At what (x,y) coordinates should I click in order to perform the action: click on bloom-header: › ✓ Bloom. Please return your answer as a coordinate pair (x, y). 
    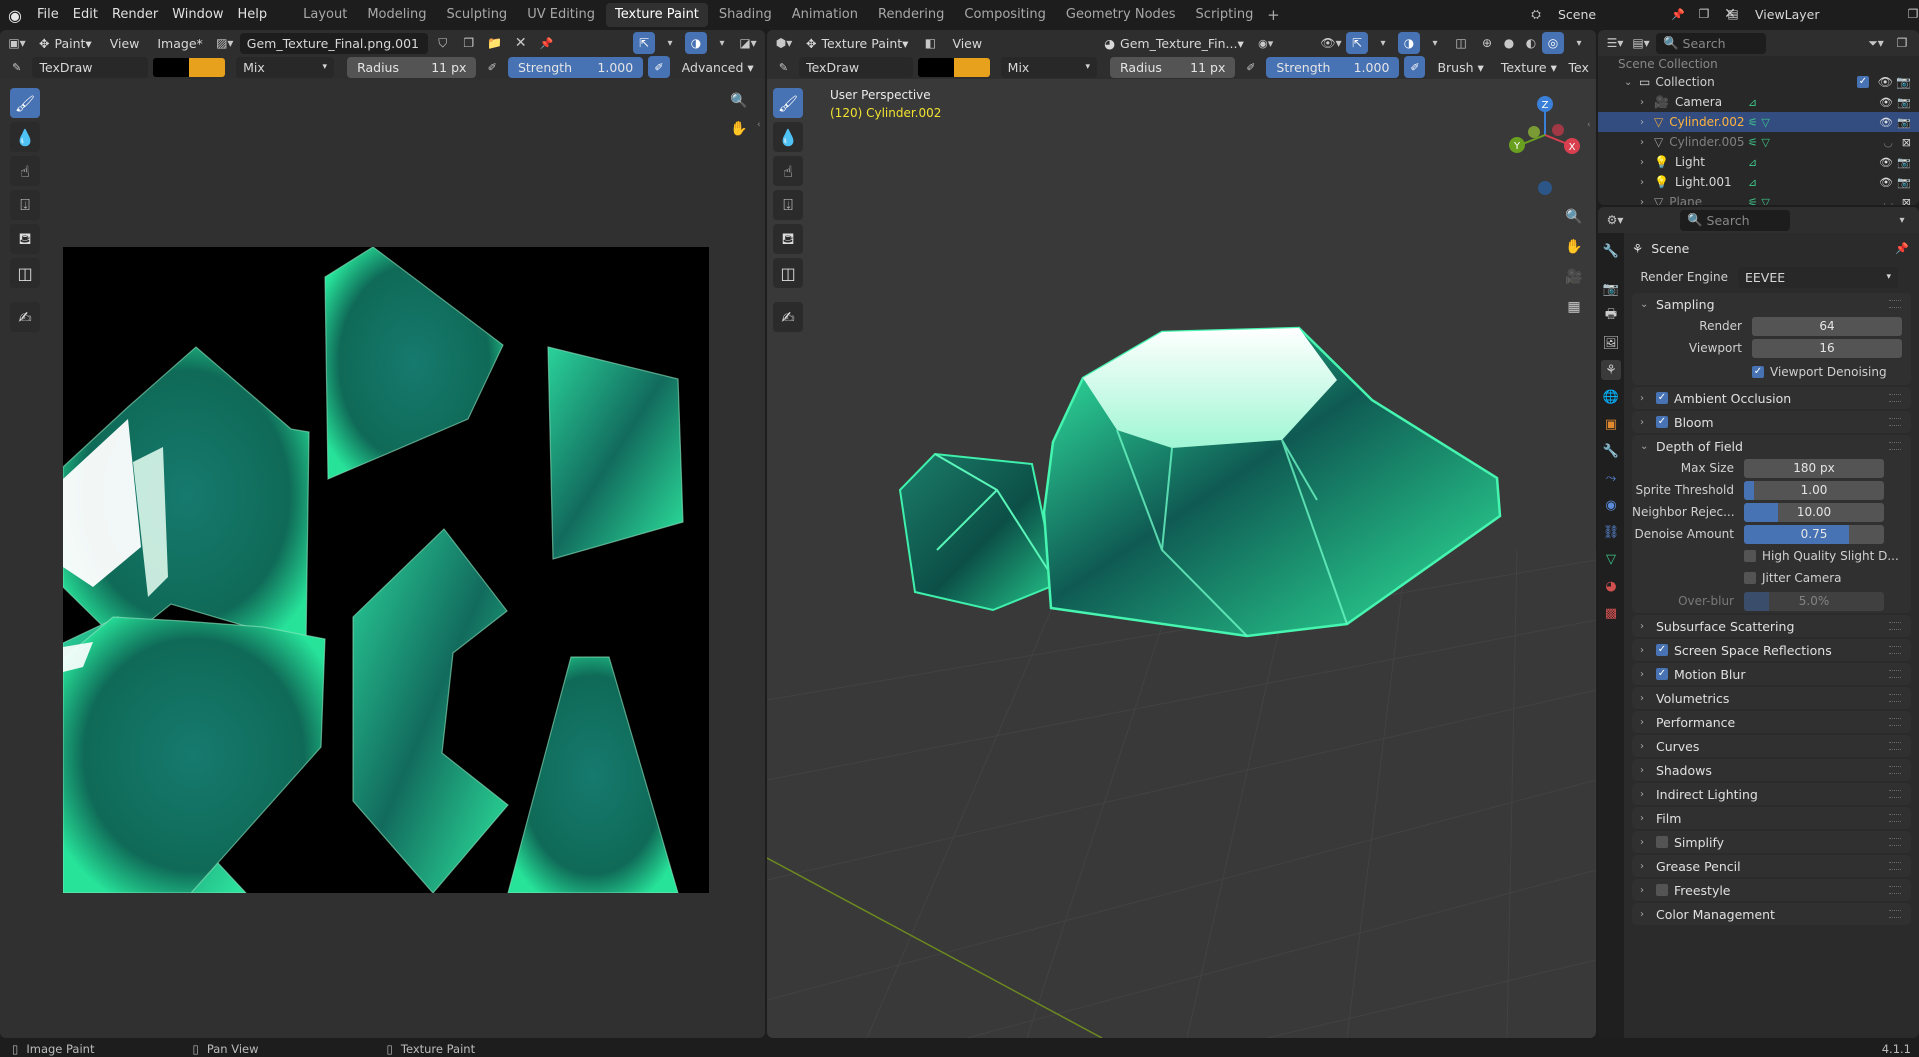
    Looking at the image, I should click on (1771, 422).